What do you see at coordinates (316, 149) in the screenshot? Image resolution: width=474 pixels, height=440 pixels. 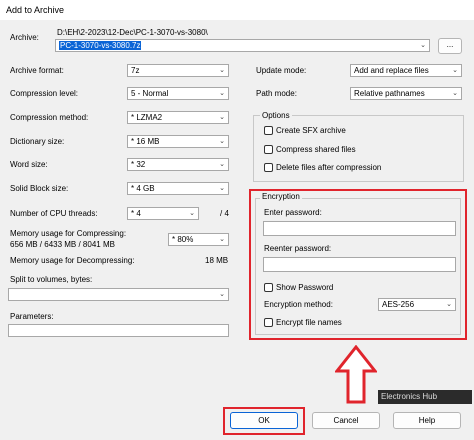 I see `shared-label: Compress shared files` at bounding box center [316, 149].